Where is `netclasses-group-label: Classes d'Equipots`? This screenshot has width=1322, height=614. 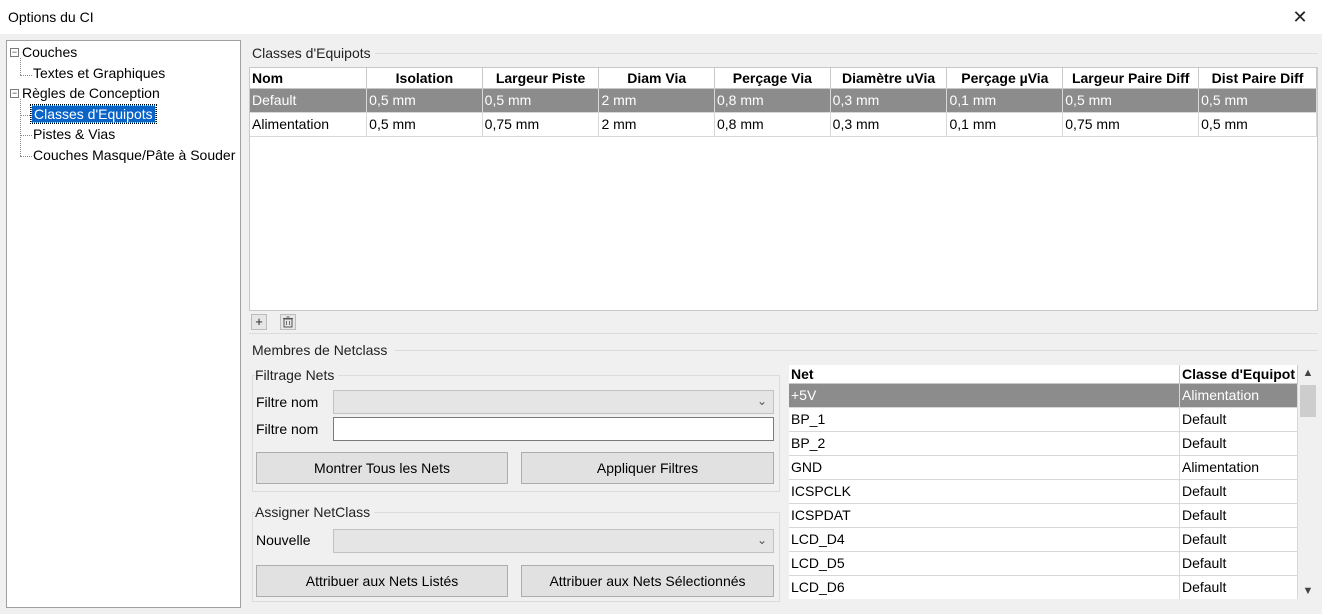
netclasses-group-label: Classes d'Equipots is located at coordinates (311, 53).